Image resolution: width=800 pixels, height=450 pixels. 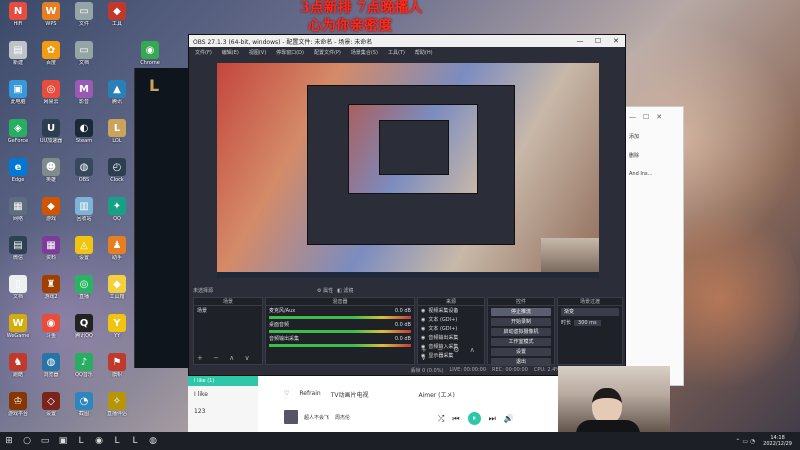 What do you see at coordinates (587, 322) in the screenshot?
I see `duration-input: 300 ms` at bounding box center [587, 322].